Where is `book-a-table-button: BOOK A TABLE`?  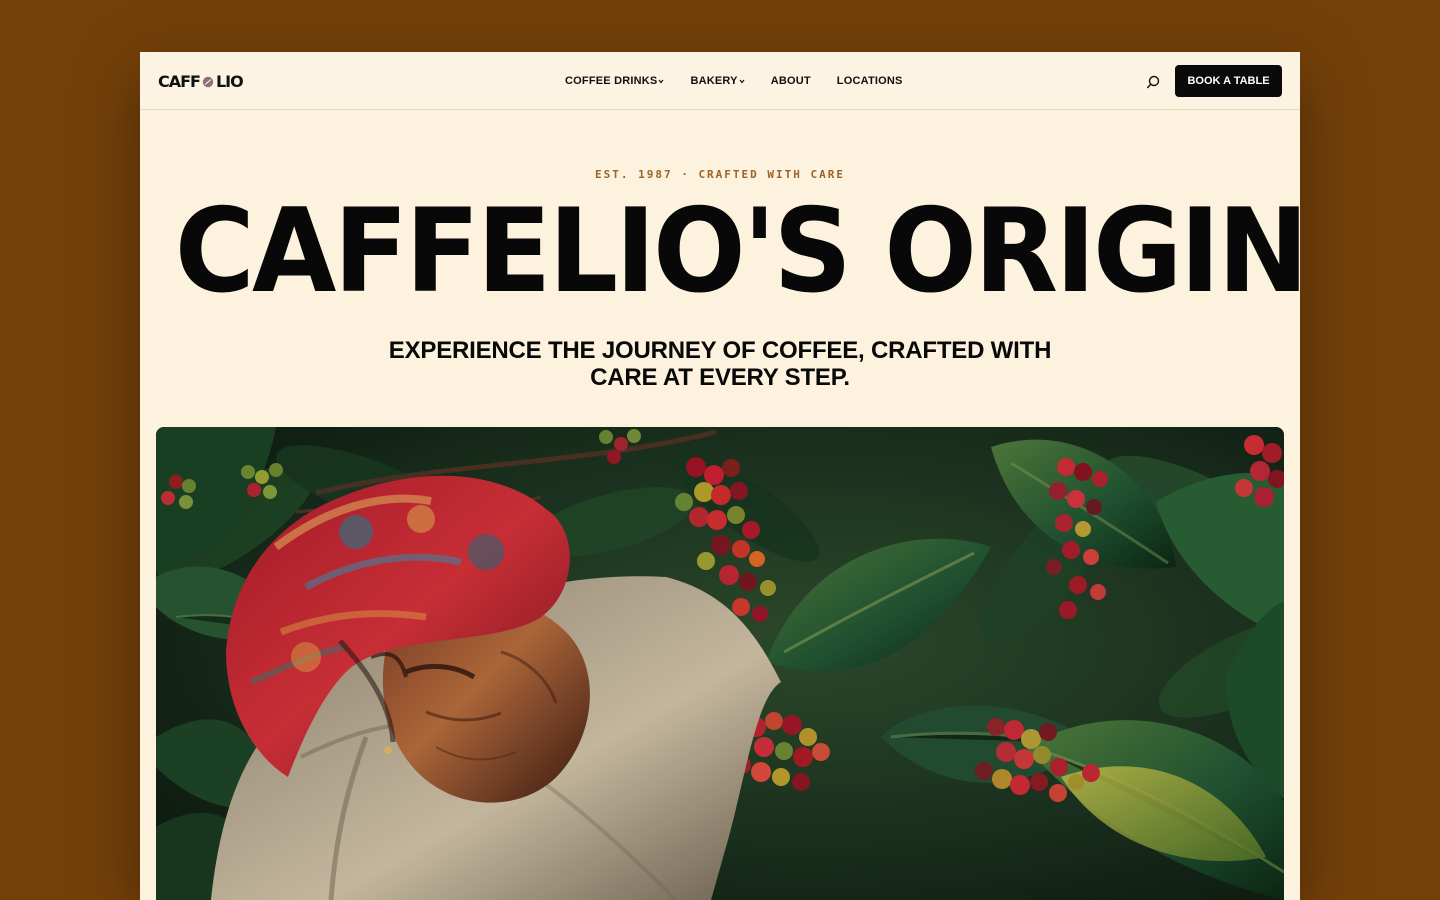
book-a-table-button: BOOK A TABLE is located at coordinates (1228, 81).